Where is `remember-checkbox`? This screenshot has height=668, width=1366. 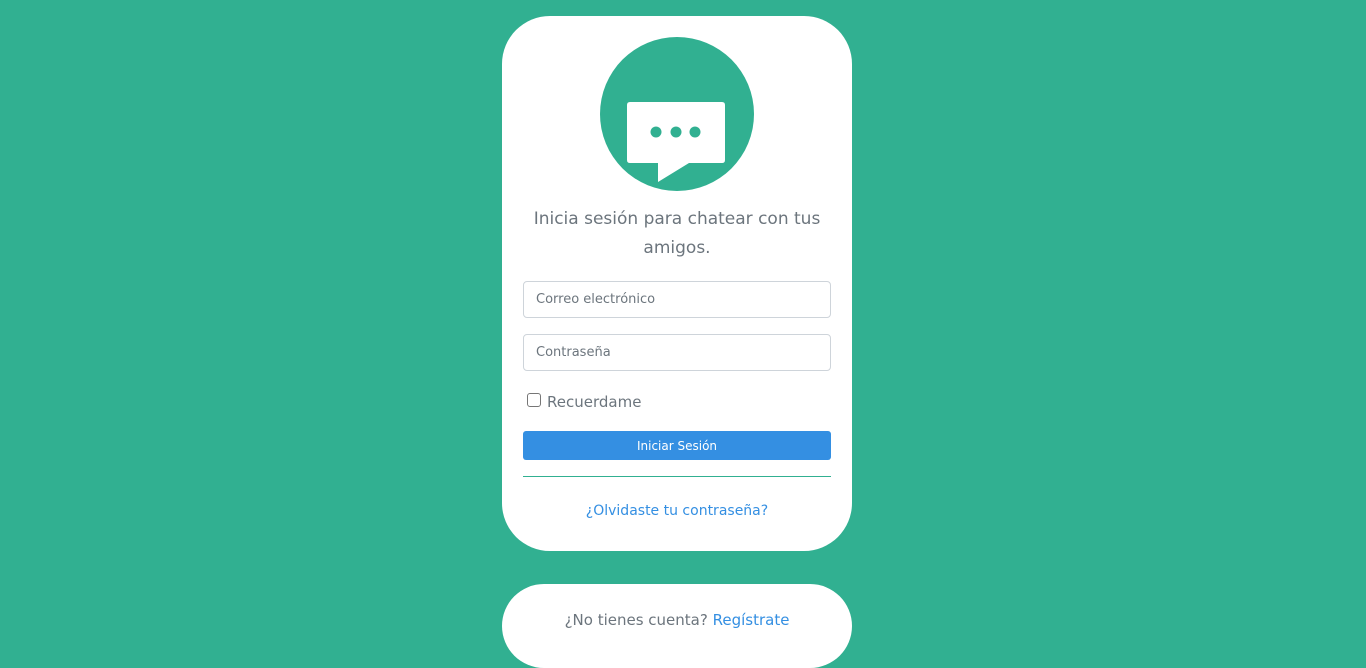 remember-checkbox is located at coordinates (534, 400).